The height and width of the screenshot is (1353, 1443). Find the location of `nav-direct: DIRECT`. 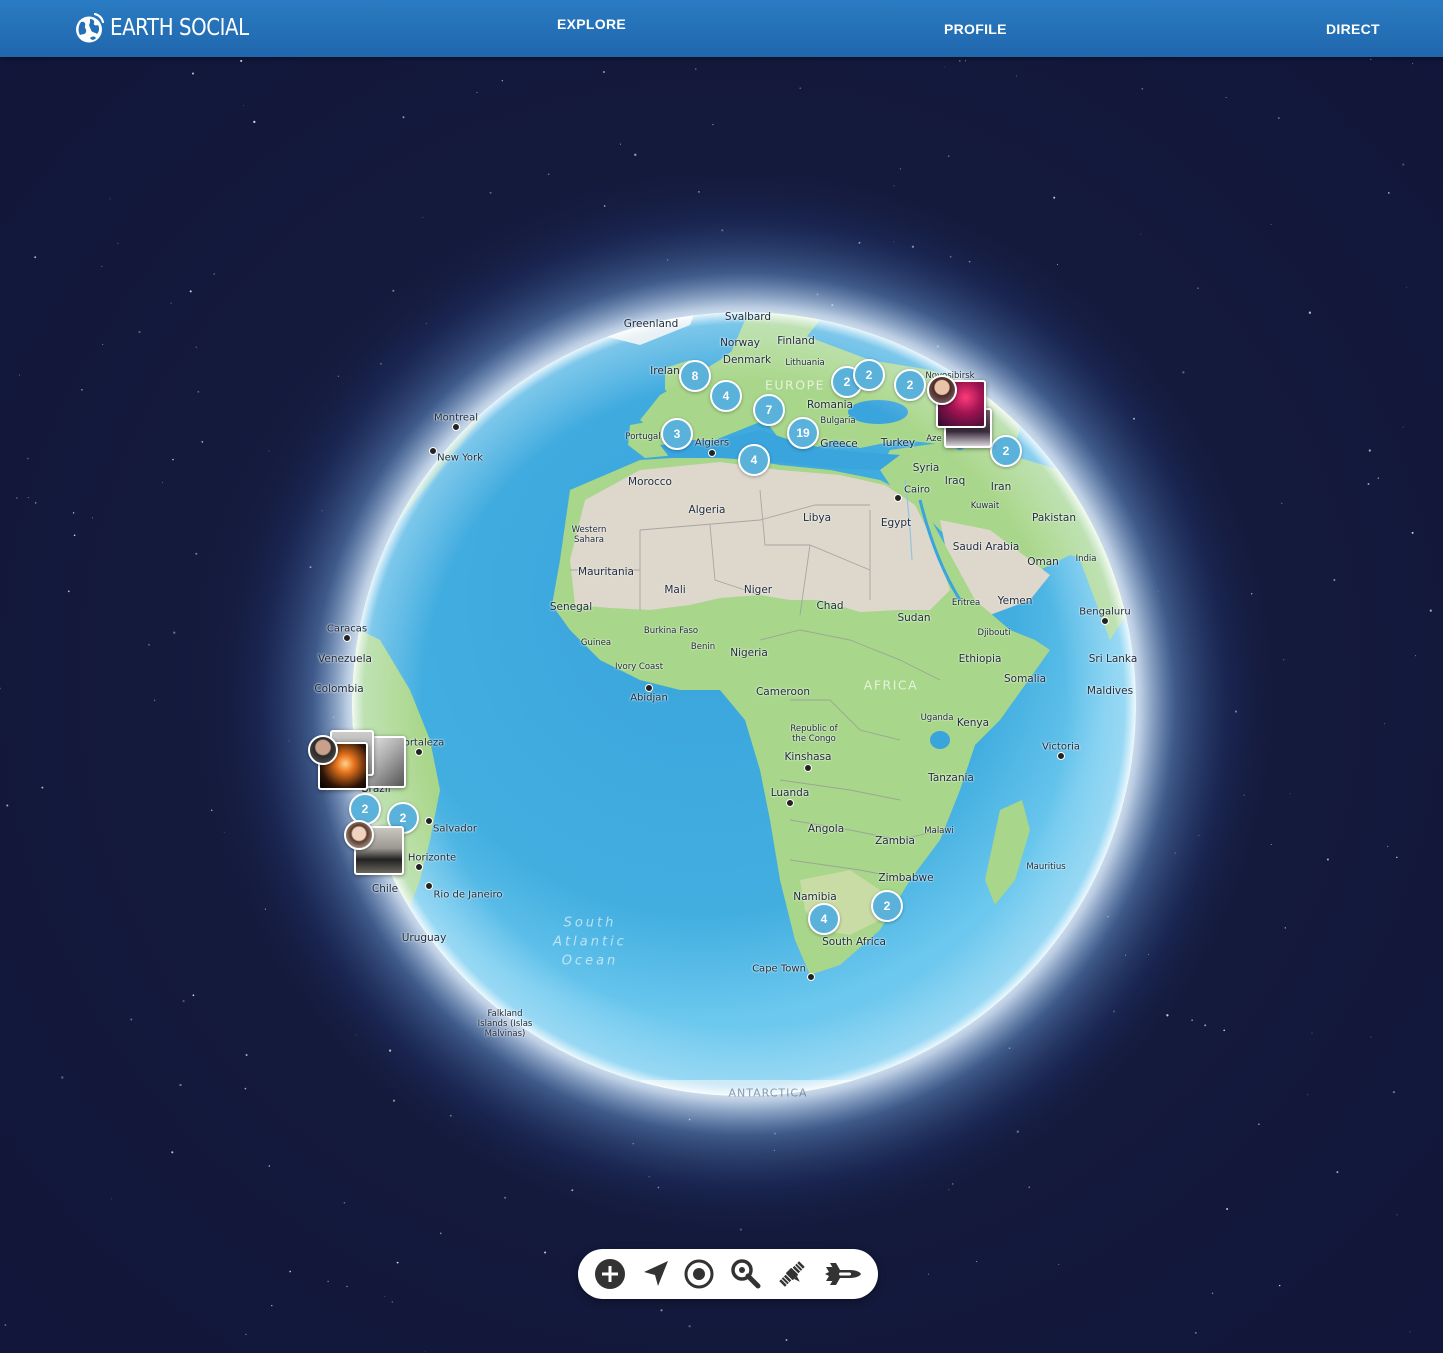

nav-direct: DIRECT is located at coordinates (1353, 29).